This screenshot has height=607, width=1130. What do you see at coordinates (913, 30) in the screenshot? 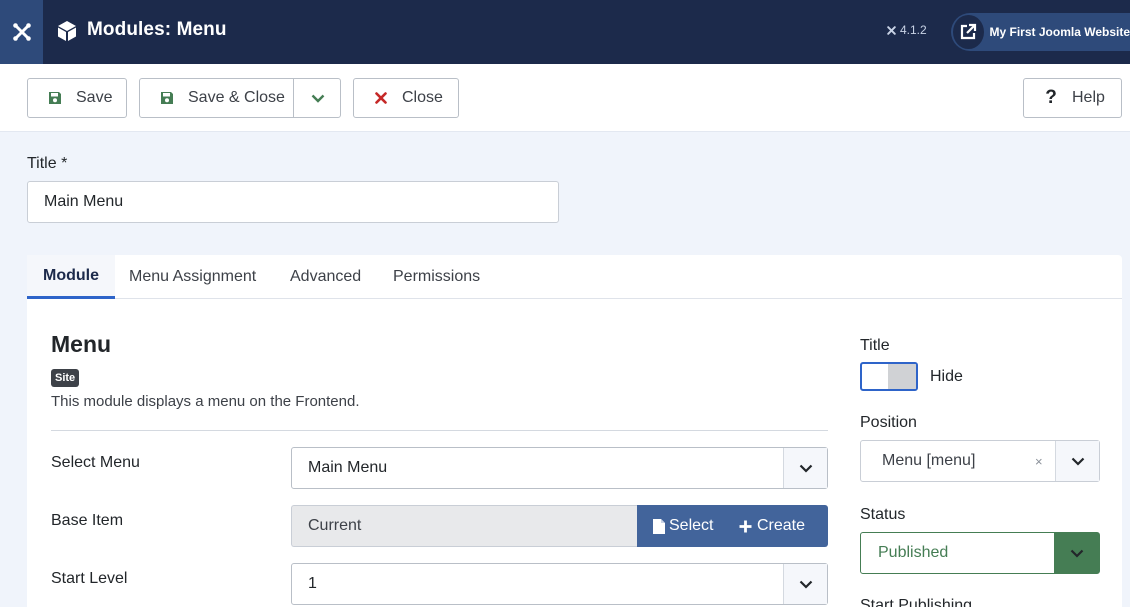
I see `version-number: 4.1.2` at bounding box center [913, 30].